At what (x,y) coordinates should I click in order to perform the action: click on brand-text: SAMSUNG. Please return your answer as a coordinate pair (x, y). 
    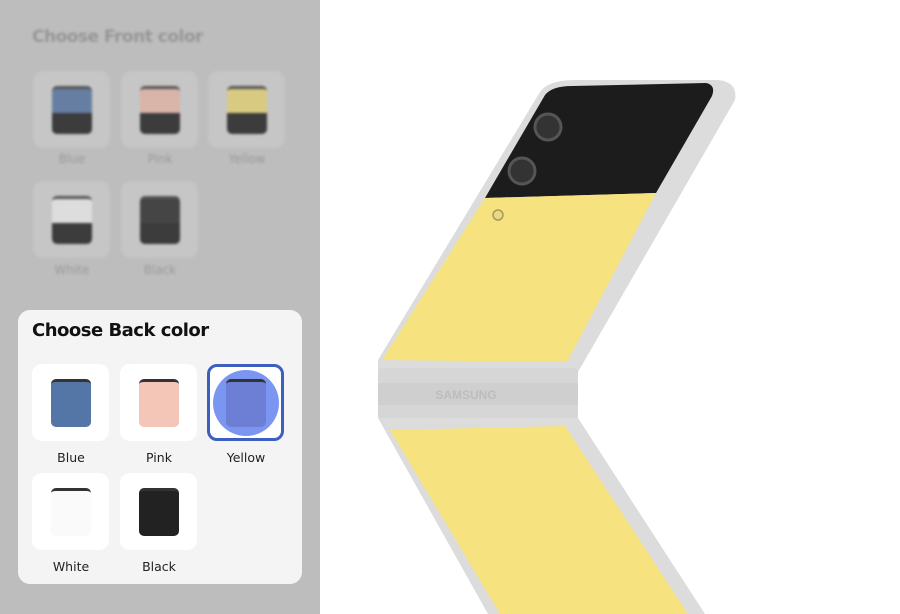
    Looking at the image, I should click on (465, 395).